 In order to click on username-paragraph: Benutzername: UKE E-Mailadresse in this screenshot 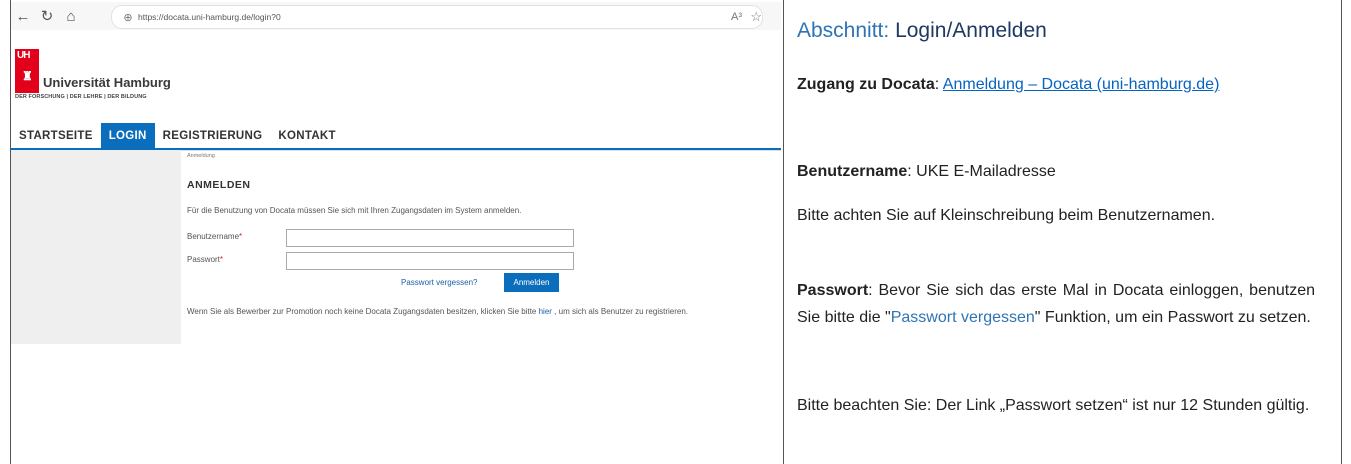, I will do `click(926, 171)`.